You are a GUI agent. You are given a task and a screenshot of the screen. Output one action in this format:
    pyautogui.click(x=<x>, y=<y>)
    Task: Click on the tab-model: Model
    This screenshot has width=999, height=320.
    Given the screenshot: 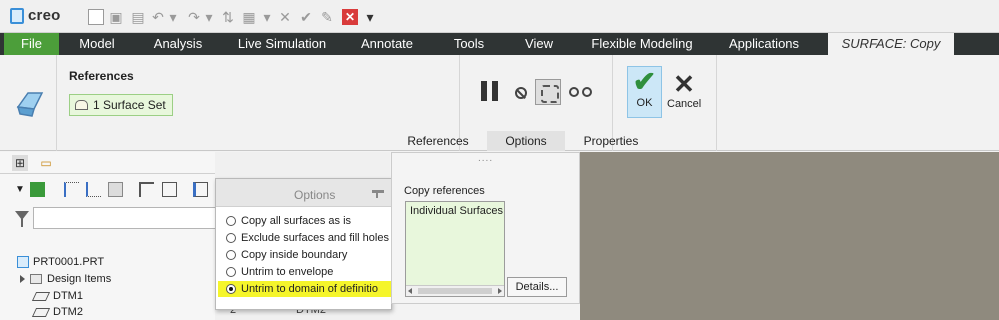 What is the action you would take?
    pyautogui.click(x=97, y=44)
    